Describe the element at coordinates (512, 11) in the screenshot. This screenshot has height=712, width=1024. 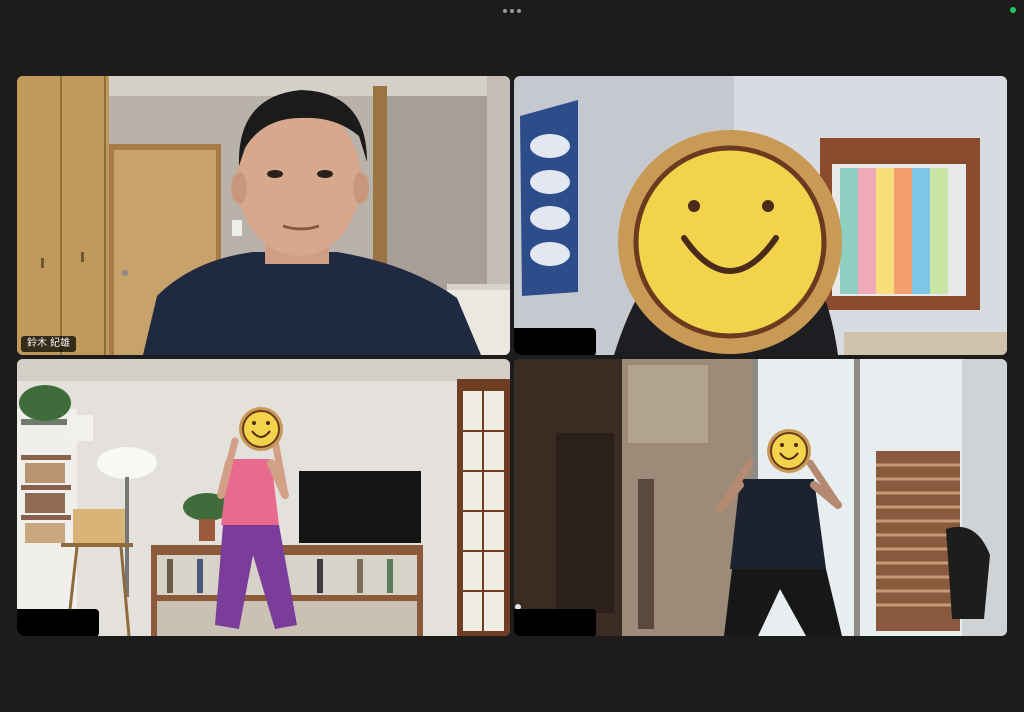
I see `more-options-icon` at that location.